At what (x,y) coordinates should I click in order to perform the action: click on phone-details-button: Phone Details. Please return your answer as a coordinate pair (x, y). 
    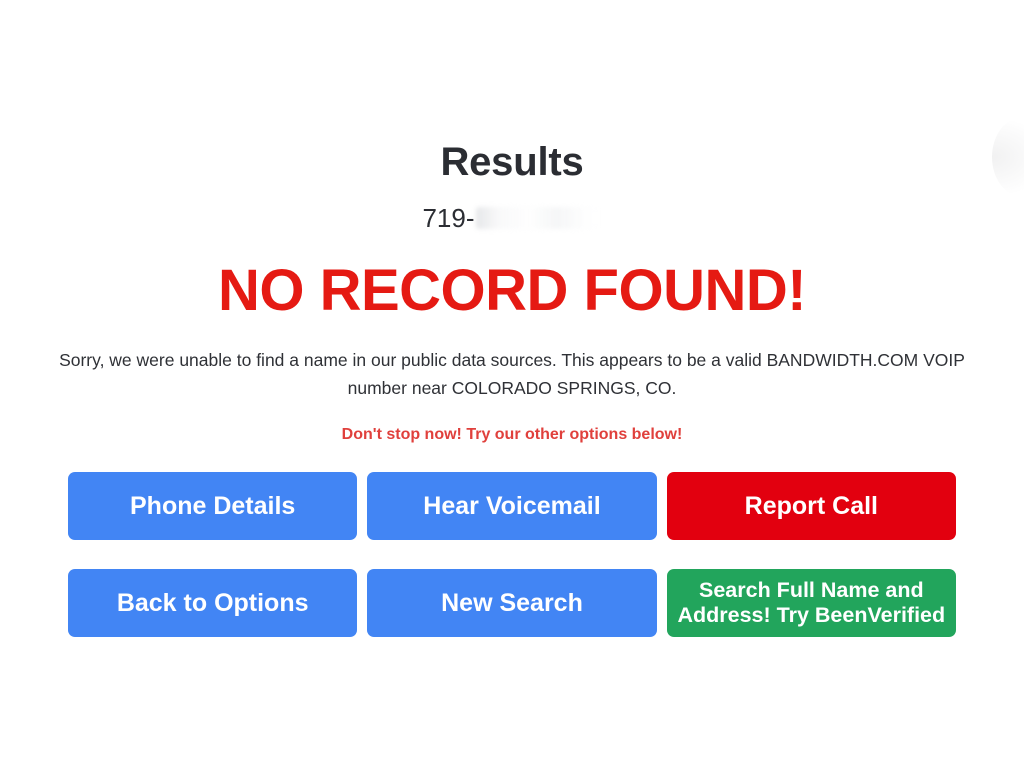
    Looking at the image, I should click on (213, 506).